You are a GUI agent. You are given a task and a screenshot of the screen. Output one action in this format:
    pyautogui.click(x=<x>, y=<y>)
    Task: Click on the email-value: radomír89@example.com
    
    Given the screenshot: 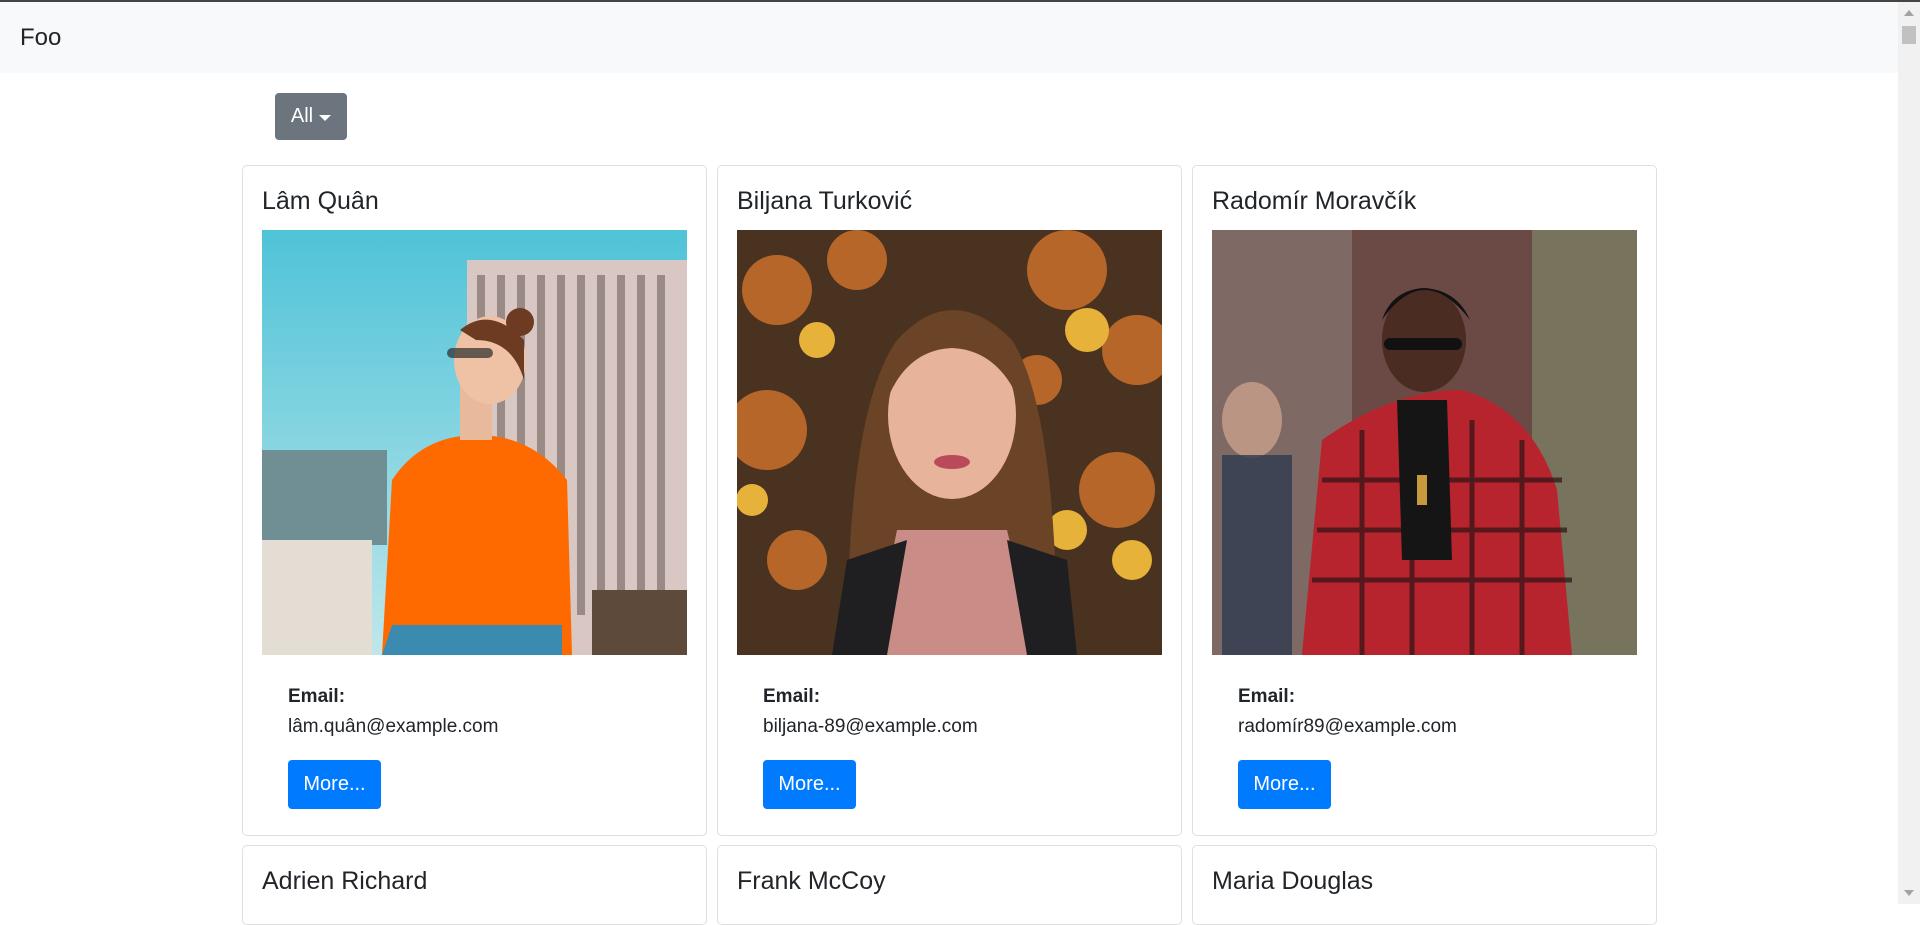 What is the action you would take?
    pyautogui.click(x=1347, y=726)
    